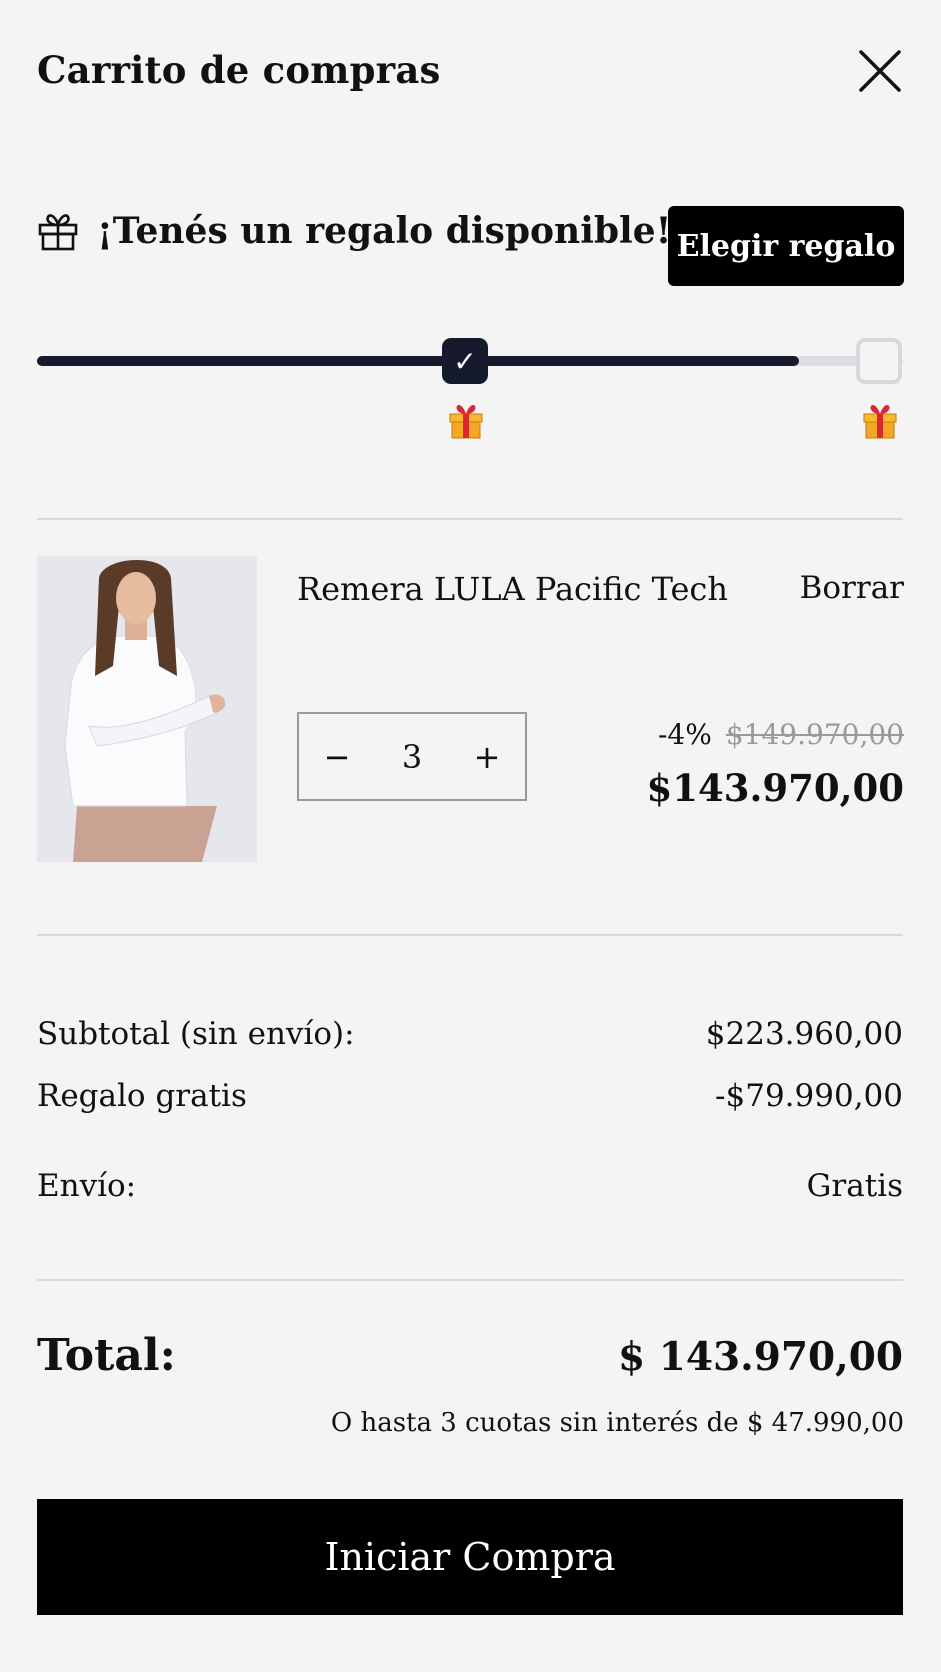 The height and width of the screenshot is (1672, 941). What do you see at coordinates (470, 1557) in the screenshot?
I see `checkout-button: Iniciar Compra` at bounding box center [470, 1557].